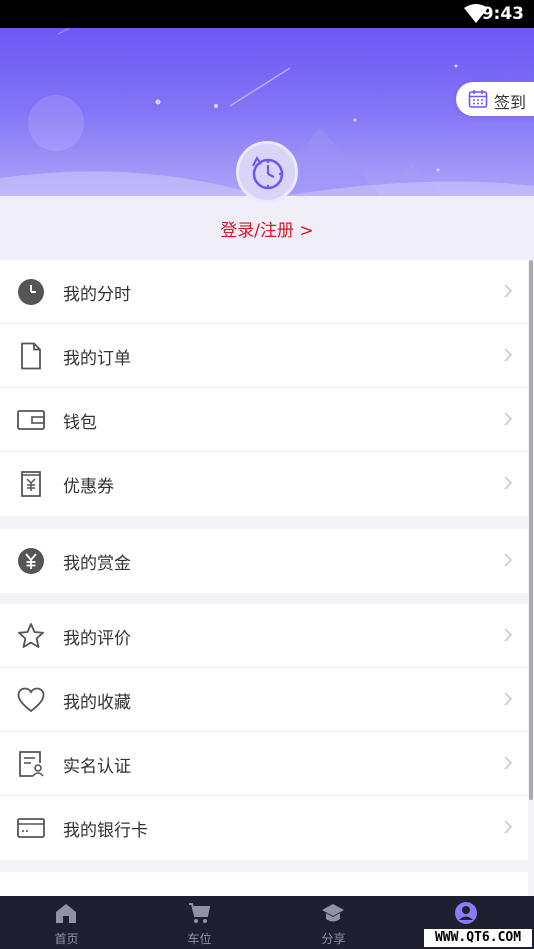 The image size is (534, 949). What do you see at coordinates (97, 639) in the screenshot?
I see `menu-item-label: 我的评价` at bounding box center [97, 639].